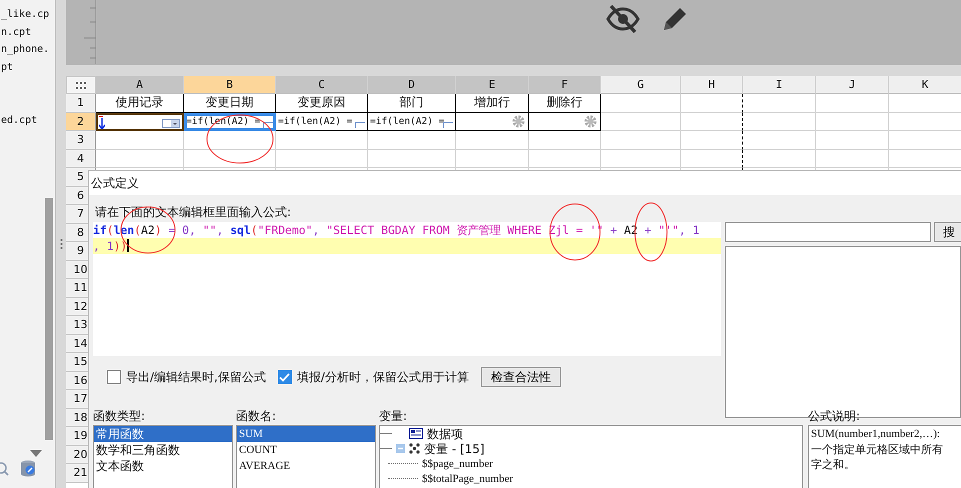 This screenshot has height=488, width=961. Describe the element at coordinates (833, 464) in the screenshot. I see `description-text: 字之和。` at that location.